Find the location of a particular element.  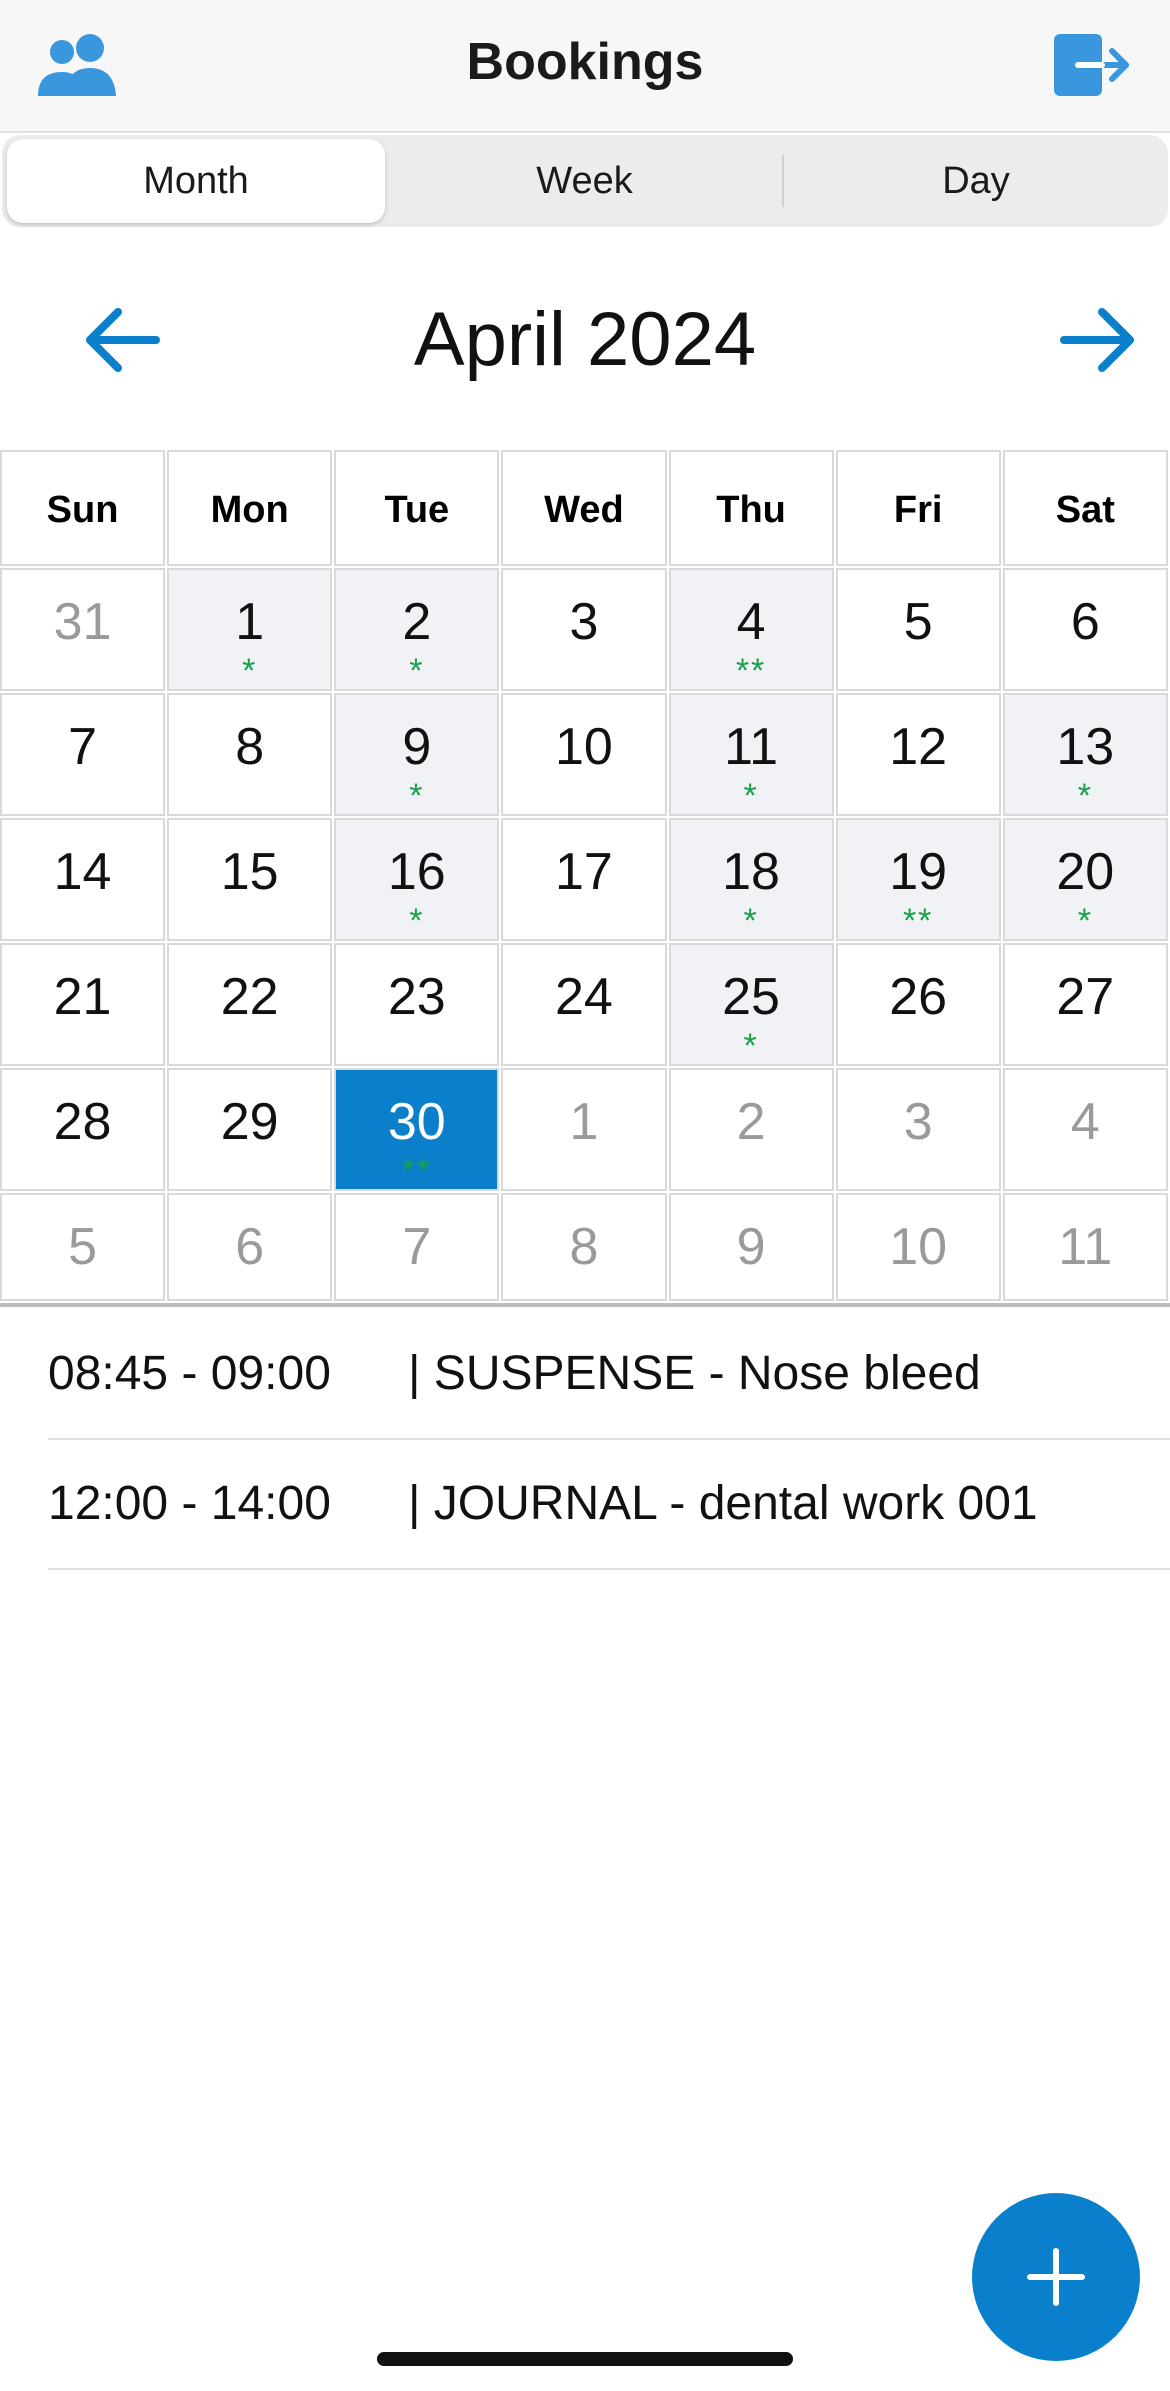

calendar-day: 12 is located at coordinates (918, 754).